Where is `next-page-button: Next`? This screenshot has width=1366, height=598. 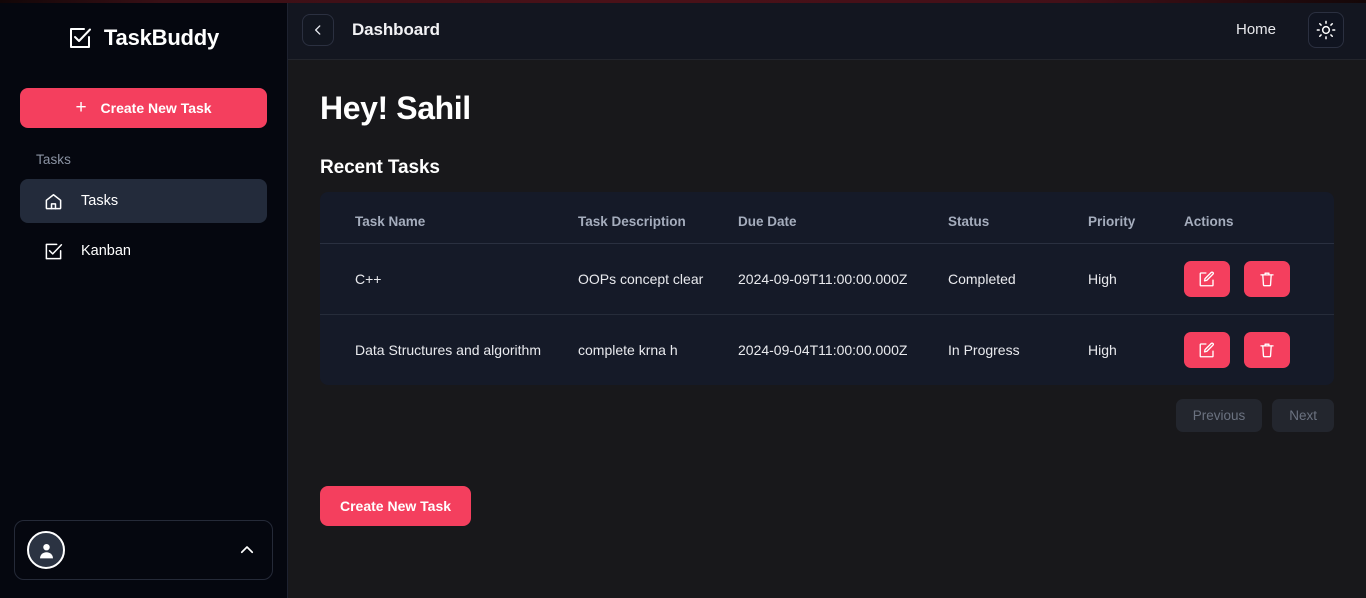 next-page-button: Next is located at coordinates (1303, 415).